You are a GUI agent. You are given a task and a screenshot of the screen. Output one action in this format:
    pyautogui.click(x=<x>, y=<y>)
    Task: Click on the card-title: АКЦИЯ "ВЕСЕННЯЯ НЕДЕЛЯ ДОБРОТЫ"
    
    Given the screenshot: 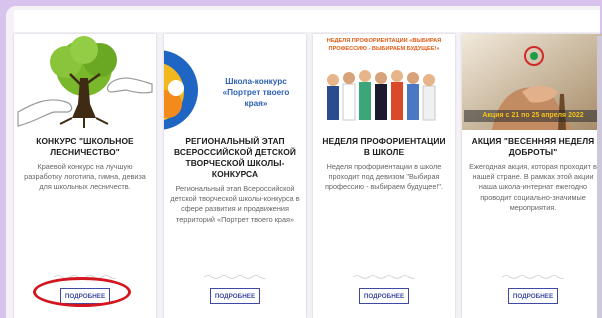 What is the action you would take?
    pyautogui.click(x=533, y=147)
    